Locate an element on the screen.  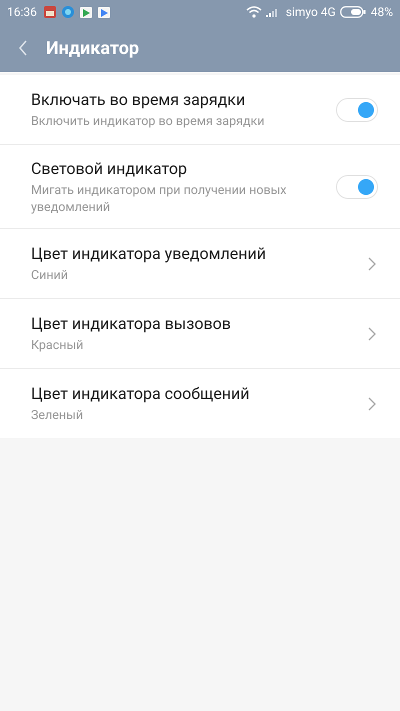
status-time: 16:36 is located at coordinates (22, 12).